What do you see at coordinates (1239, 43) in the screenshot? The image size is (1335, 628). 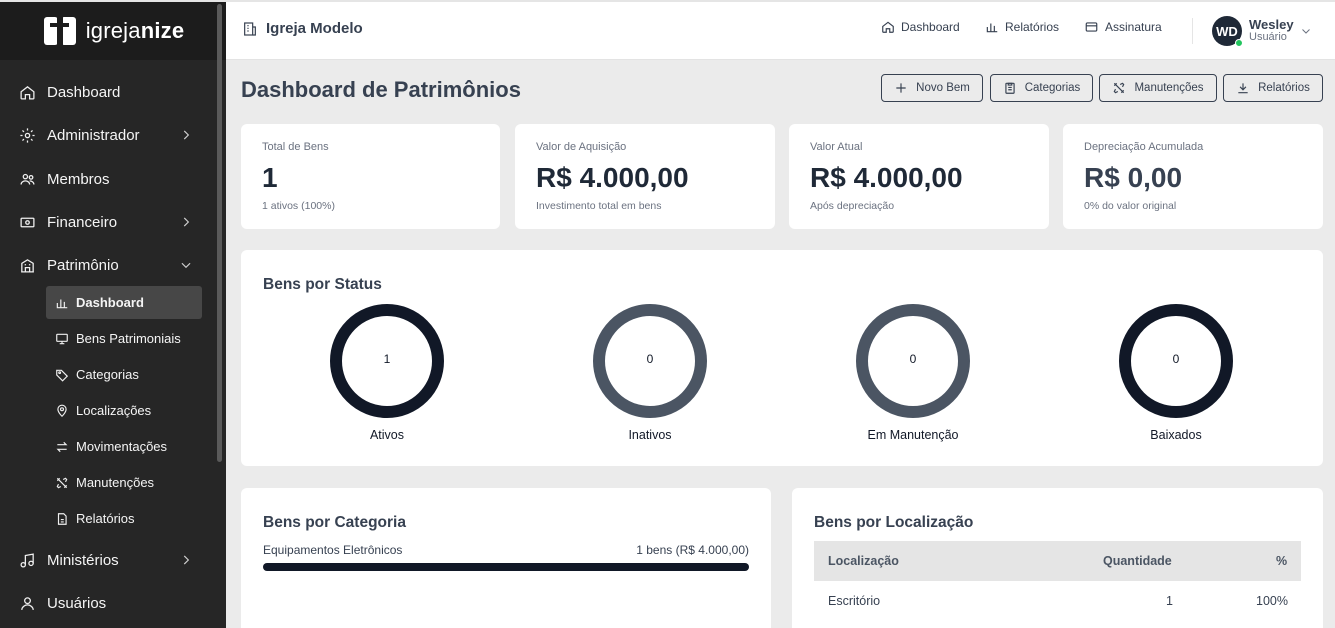 I see `online-status-dot` at bounding box center [1239, 43].